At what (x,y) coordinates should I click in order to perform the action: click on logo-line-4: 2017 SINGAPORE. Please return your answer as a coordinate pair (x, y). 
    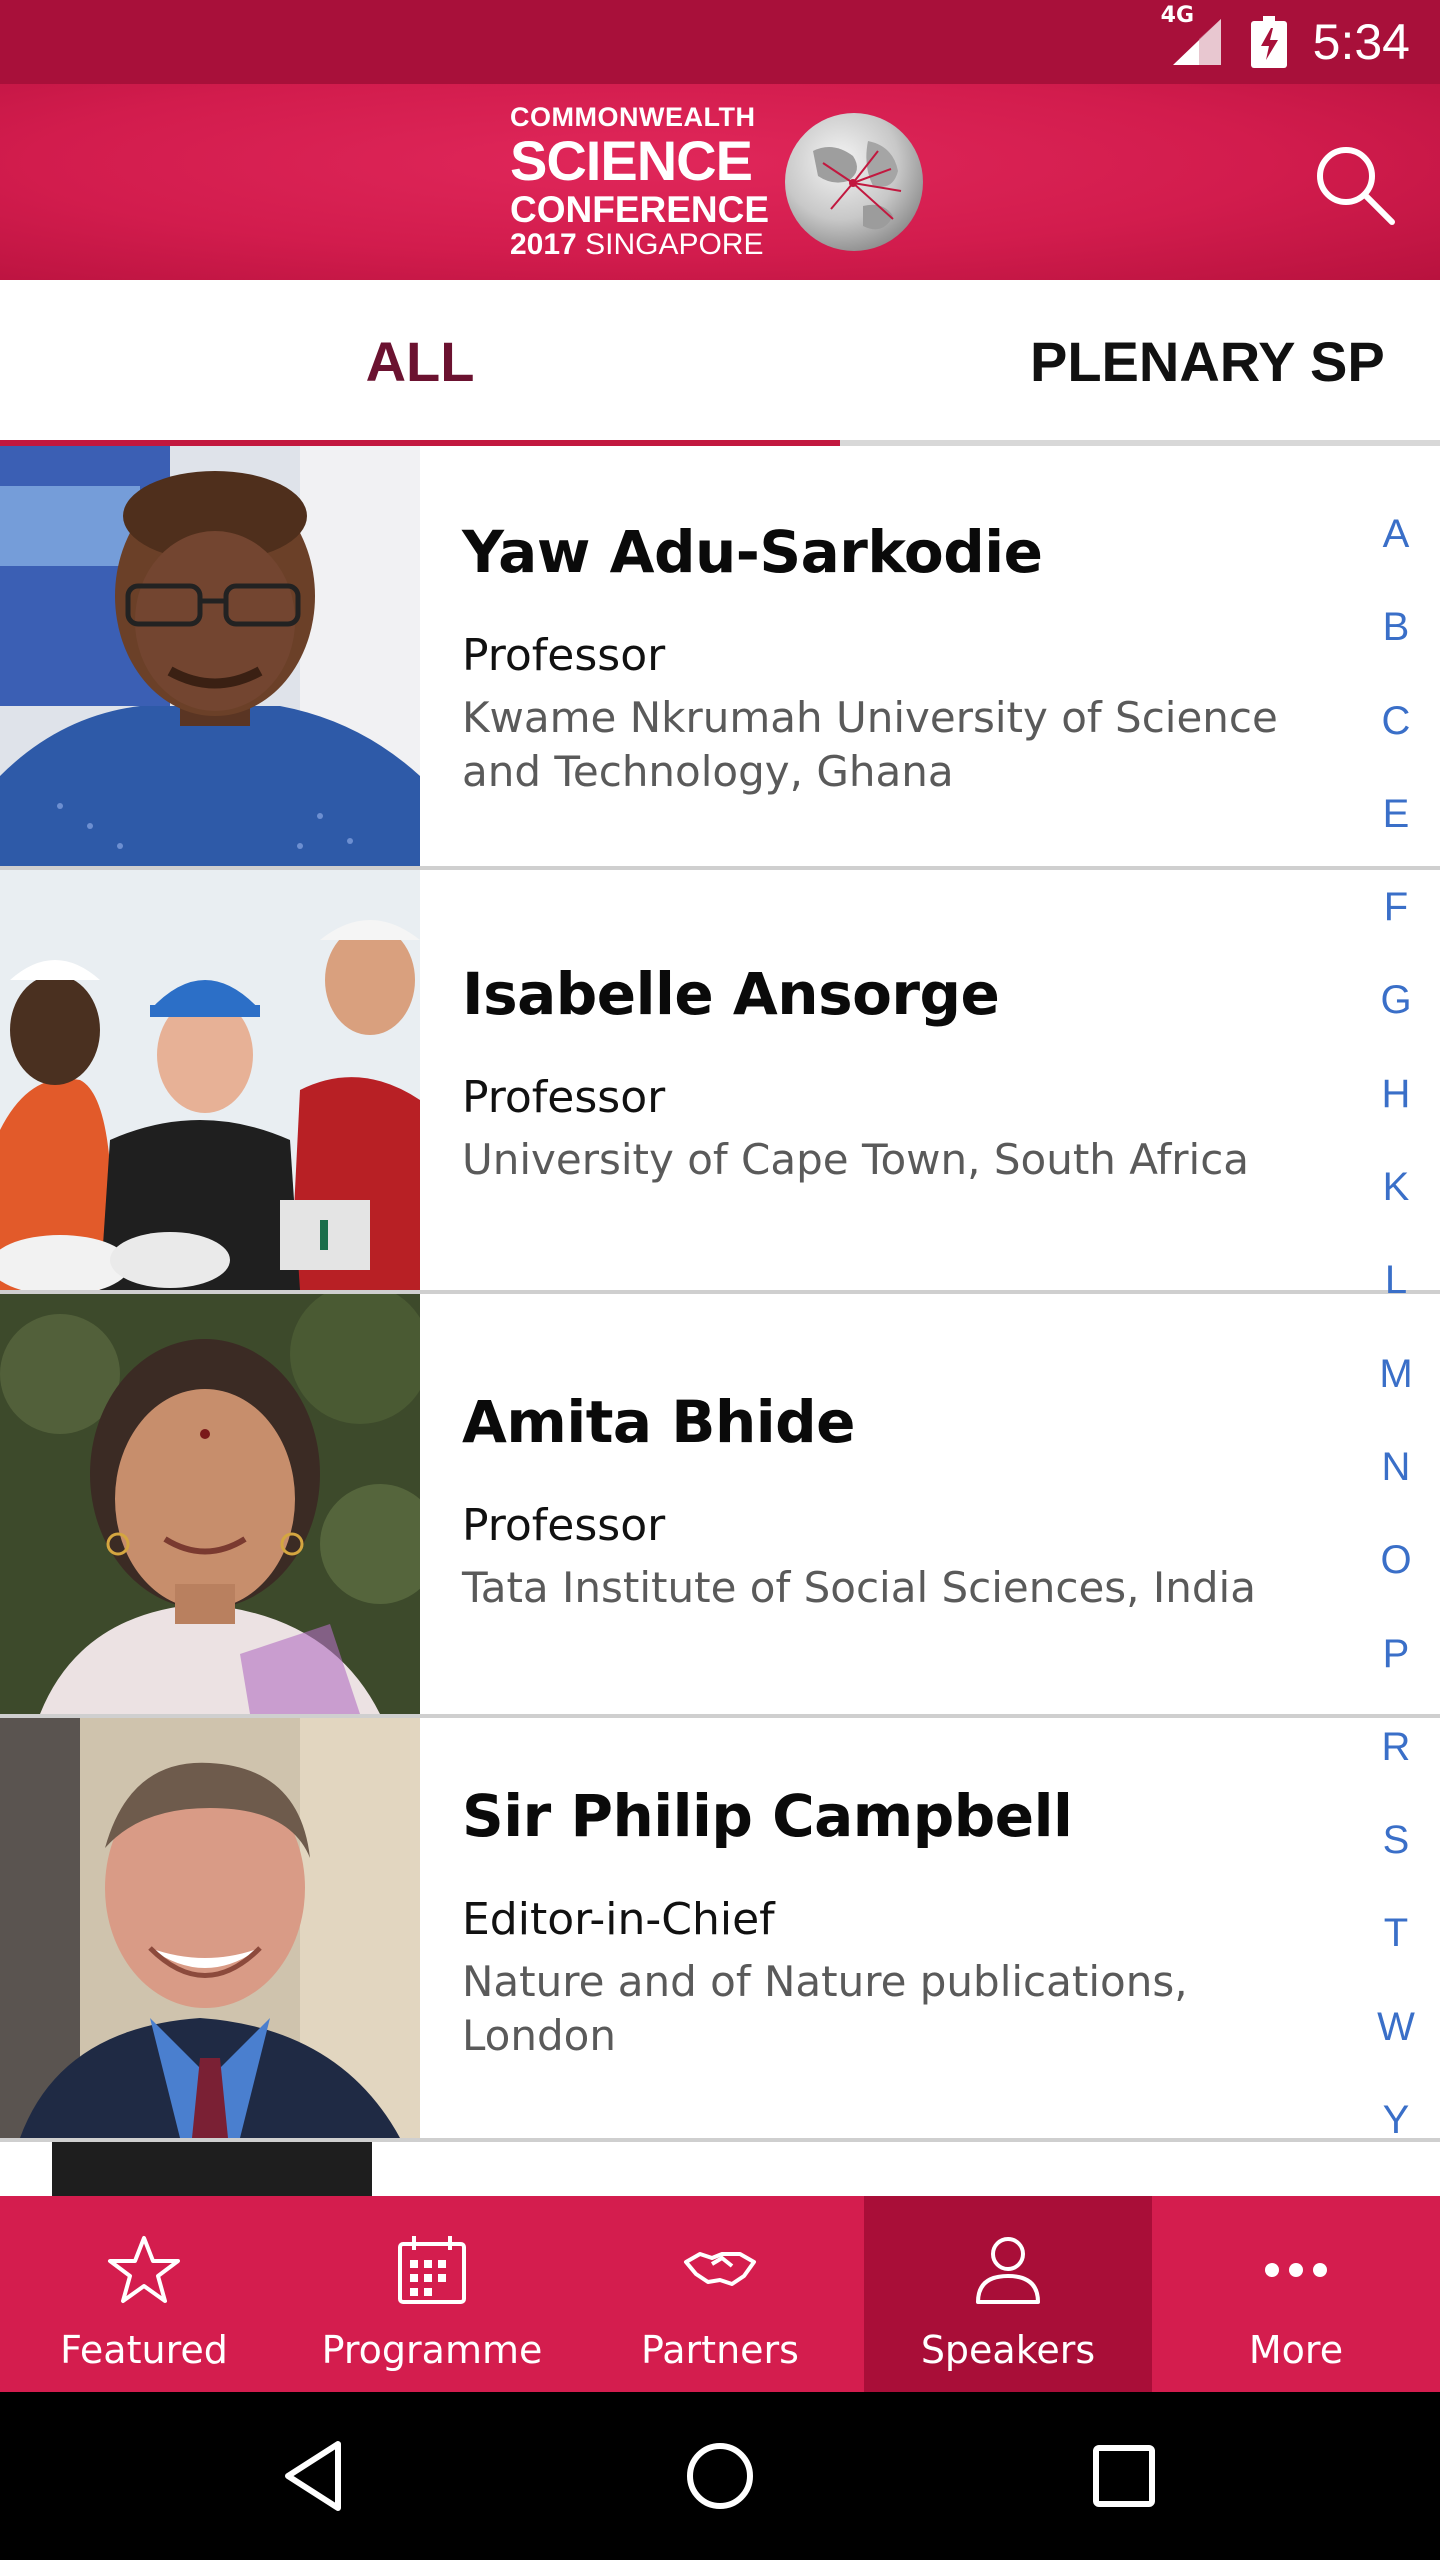
    Looking at the image, I should click on (639, 245).